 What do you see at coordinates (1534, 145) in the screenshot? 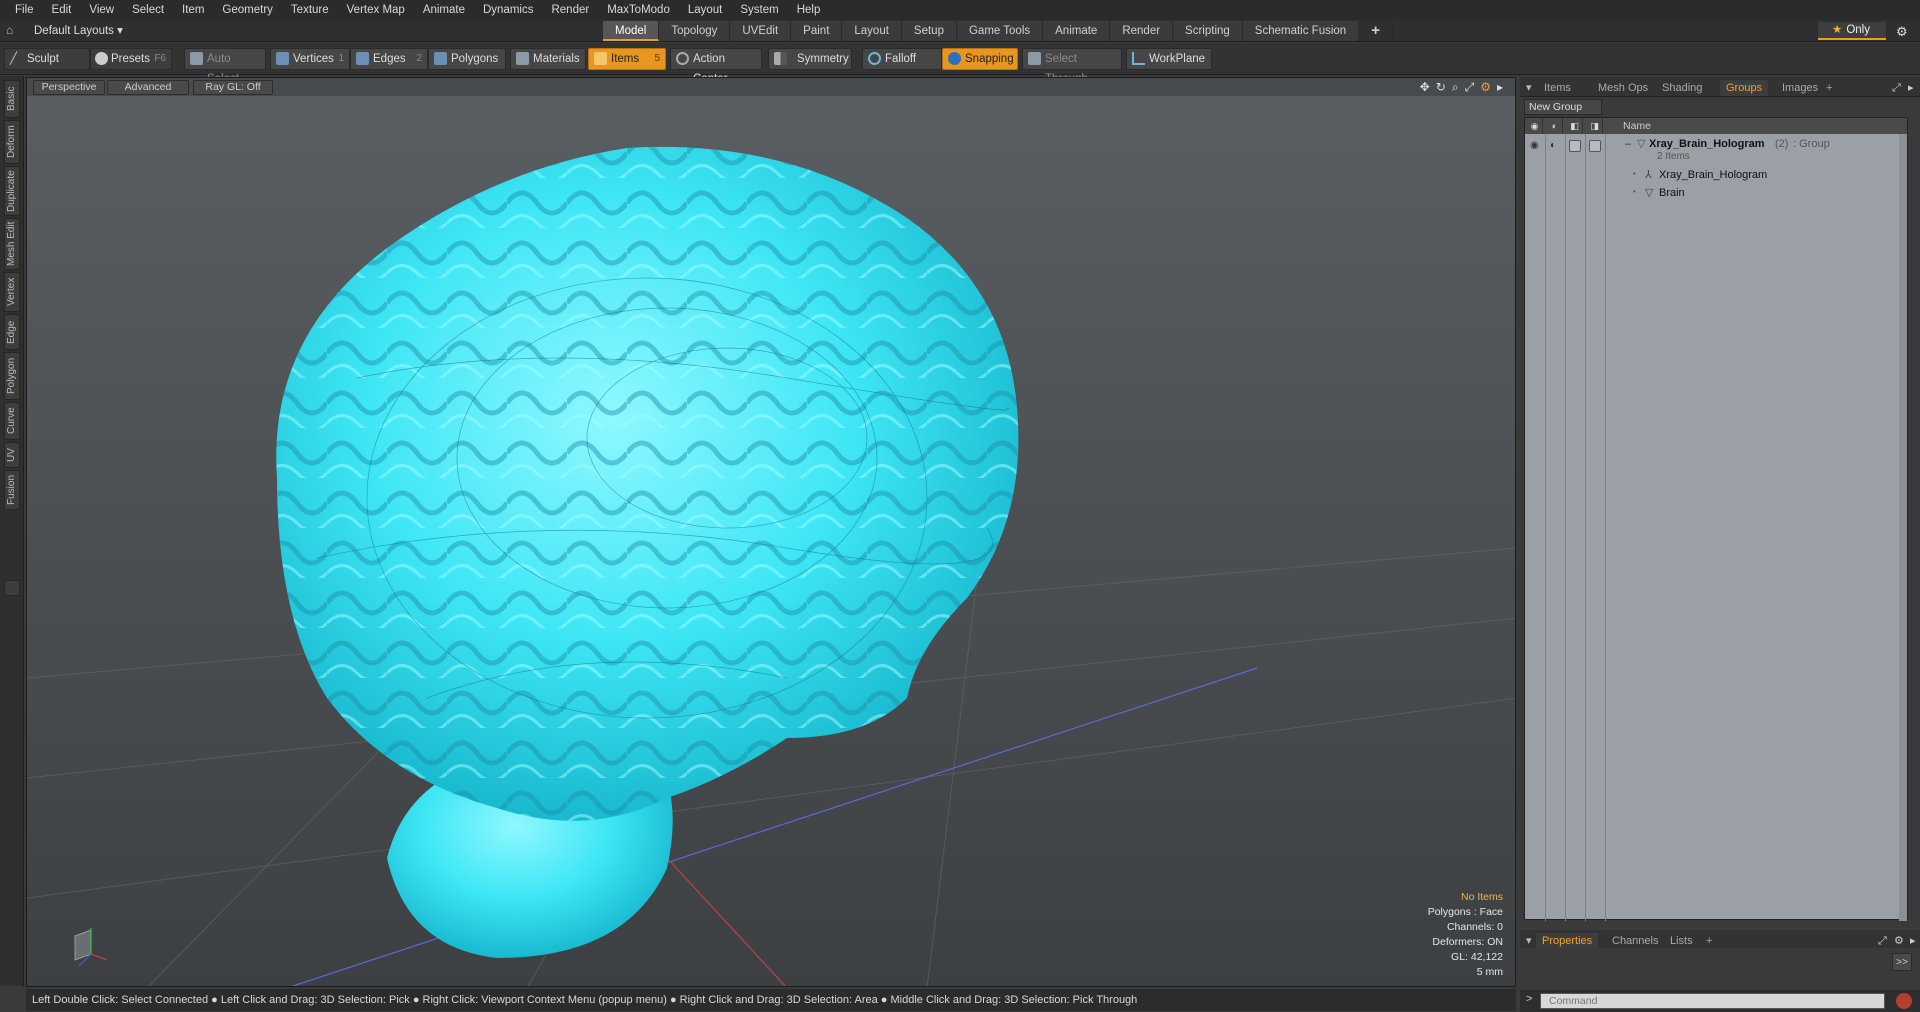
I see `eye-icon: ◉` at bounding box center [1534, 145].